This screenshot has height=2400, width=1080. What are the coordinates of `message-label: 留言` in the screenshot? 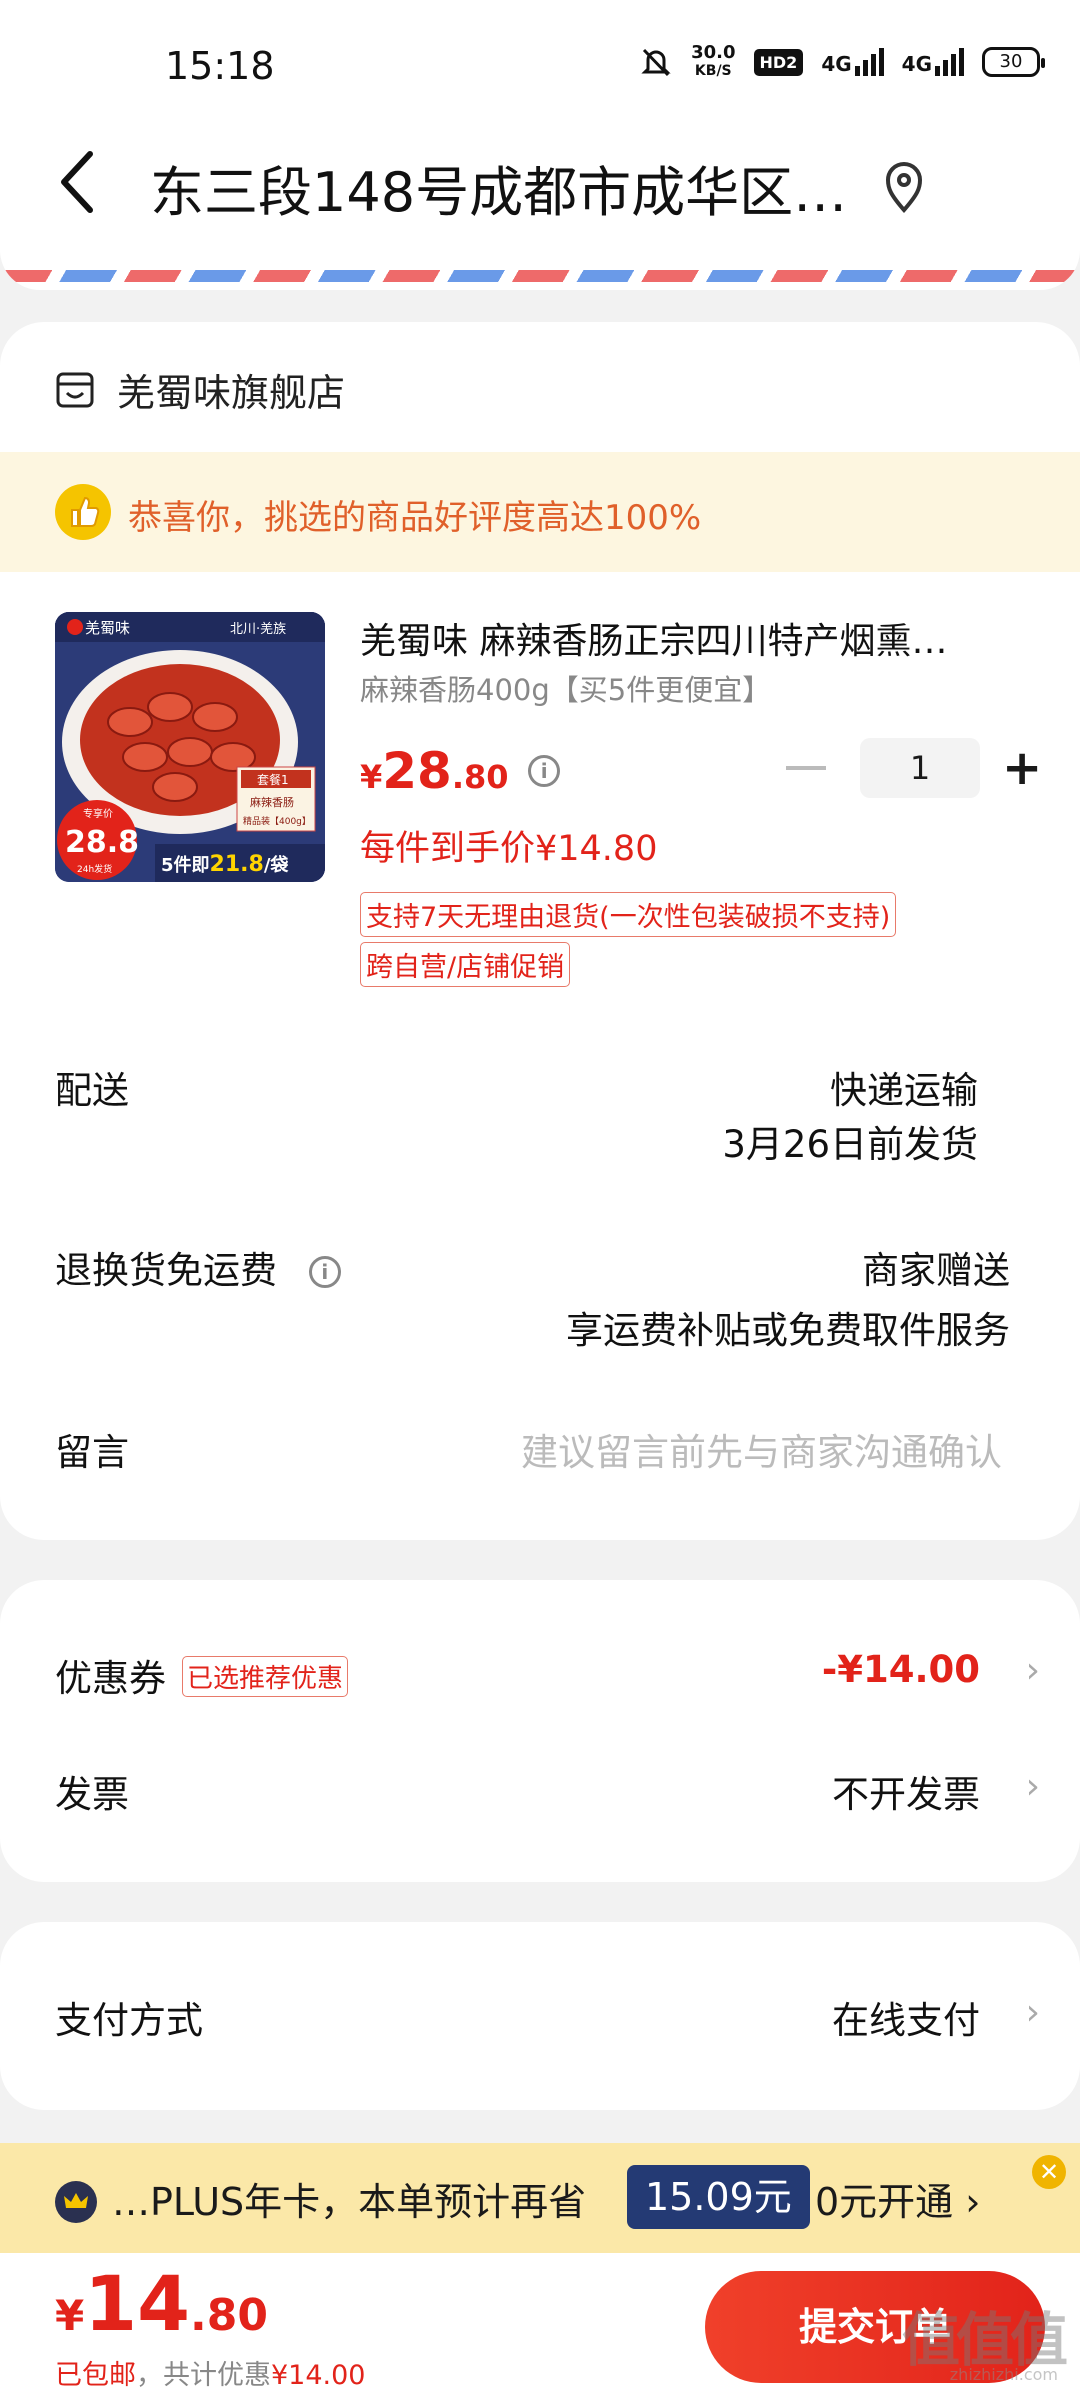 It's located at (92, 1452).